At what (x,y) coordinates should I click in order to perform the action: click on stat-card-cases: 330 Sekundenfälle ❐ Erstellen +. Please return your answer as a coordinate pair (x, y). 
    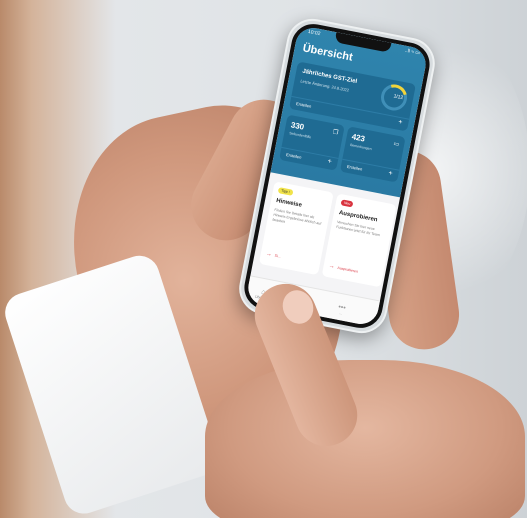
    Looking at the image, I should click on (312, 142).